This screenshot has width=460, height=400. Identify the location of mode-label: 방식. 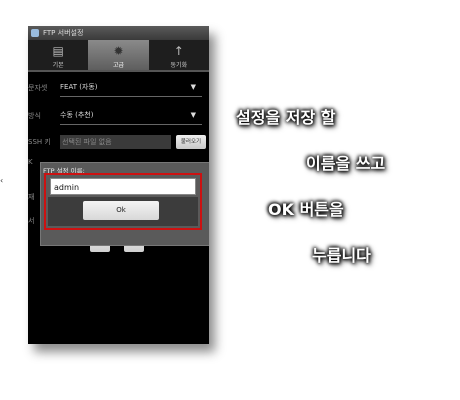
(34, 116).